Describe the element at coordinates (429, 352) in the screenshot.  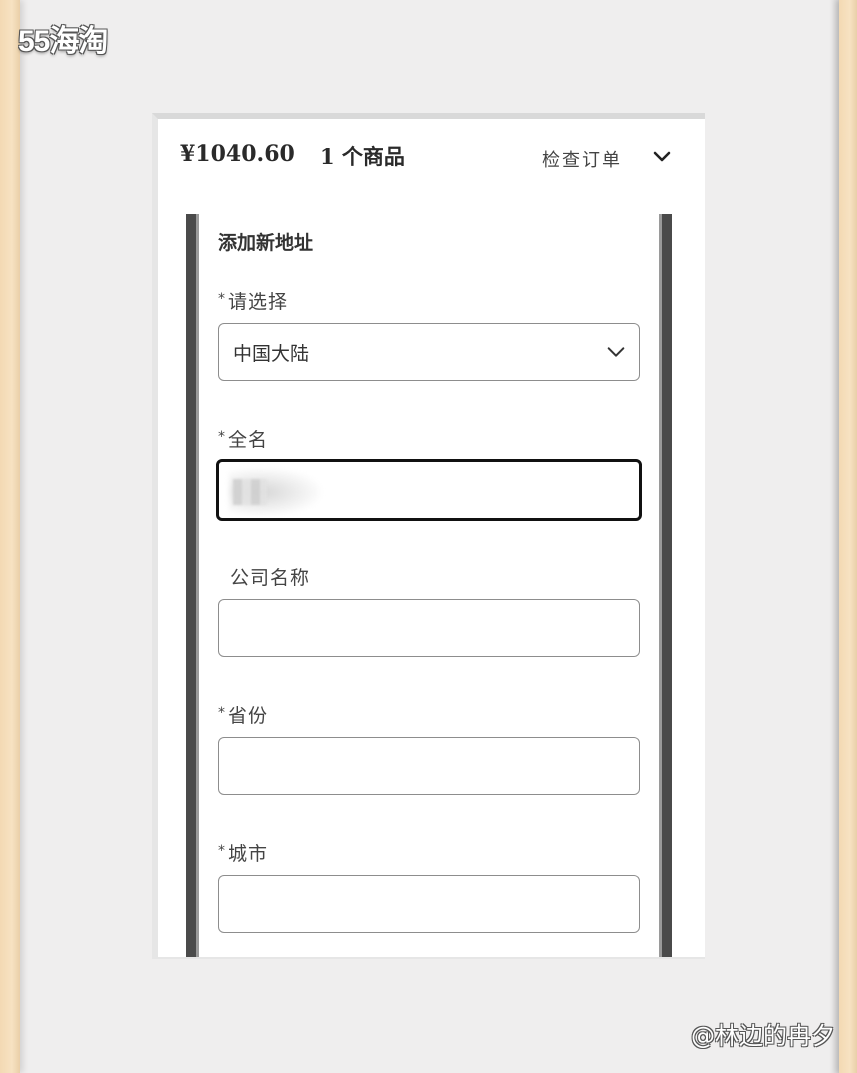
I see `region-select: 中国大陆` at that location.